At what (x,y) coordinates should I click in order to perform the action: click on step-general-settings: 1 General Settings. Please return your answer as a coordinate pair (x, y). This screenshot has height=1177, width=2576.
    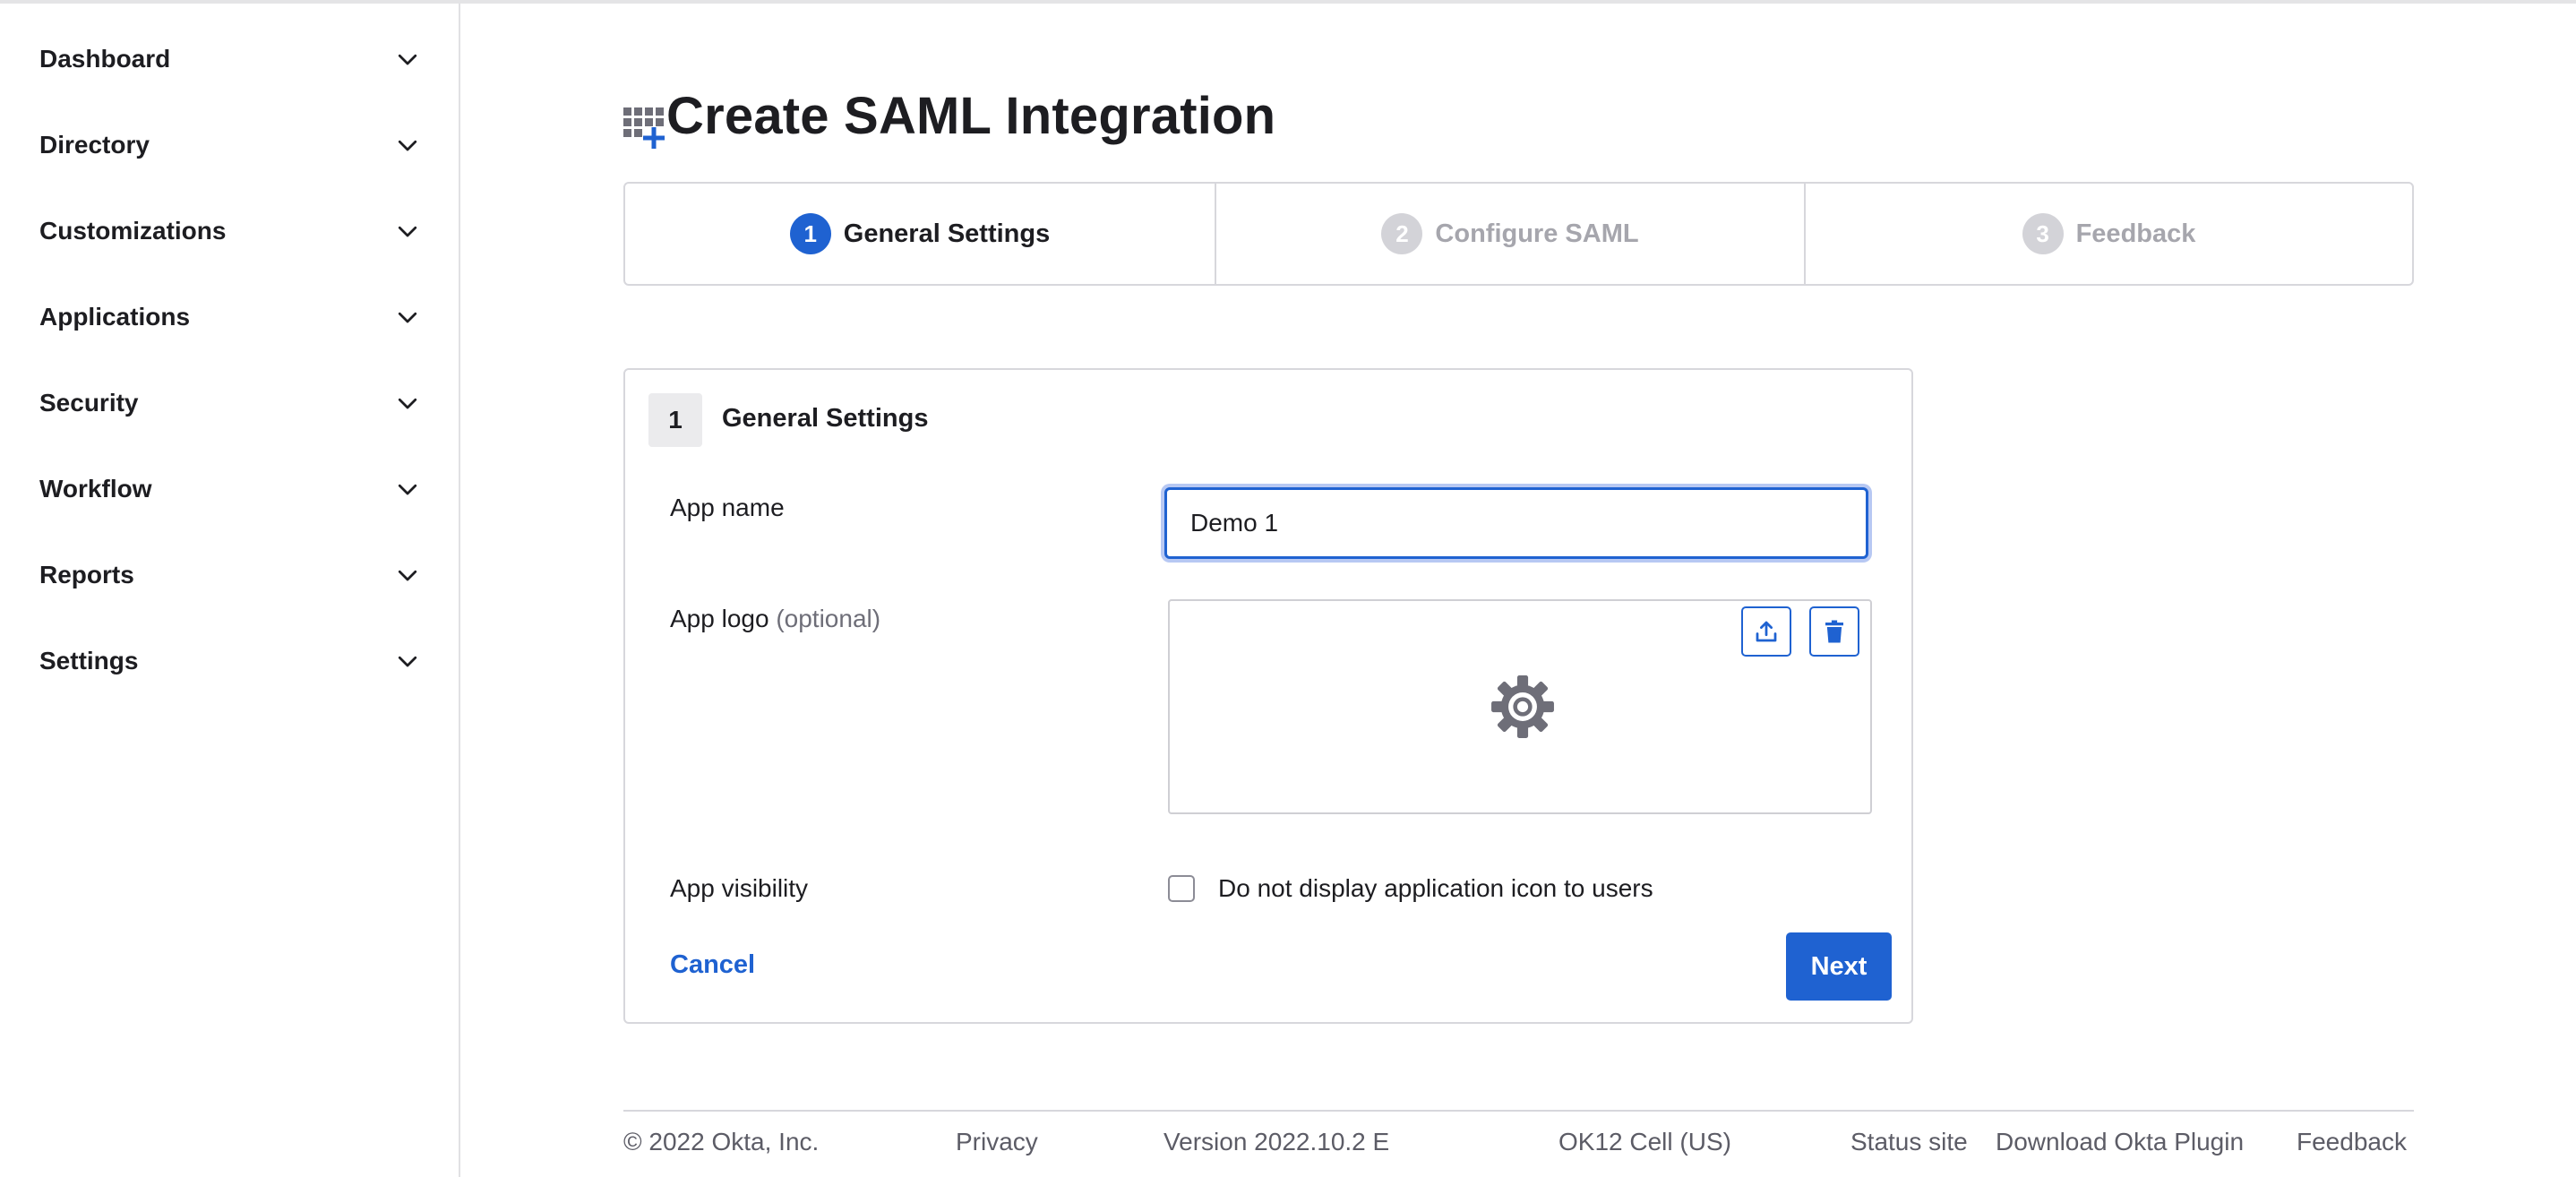
    Looking at the image, I should click on (920, 234).